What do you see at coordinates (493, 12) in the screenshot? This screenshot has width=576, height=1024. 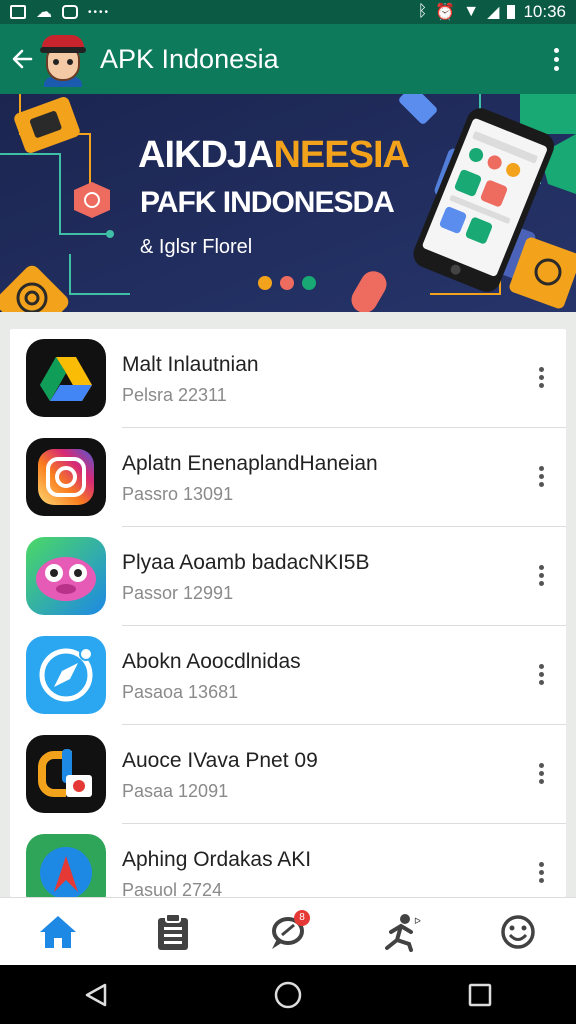 I see `signal-icon: ◢` at bounding box center [493, 12].